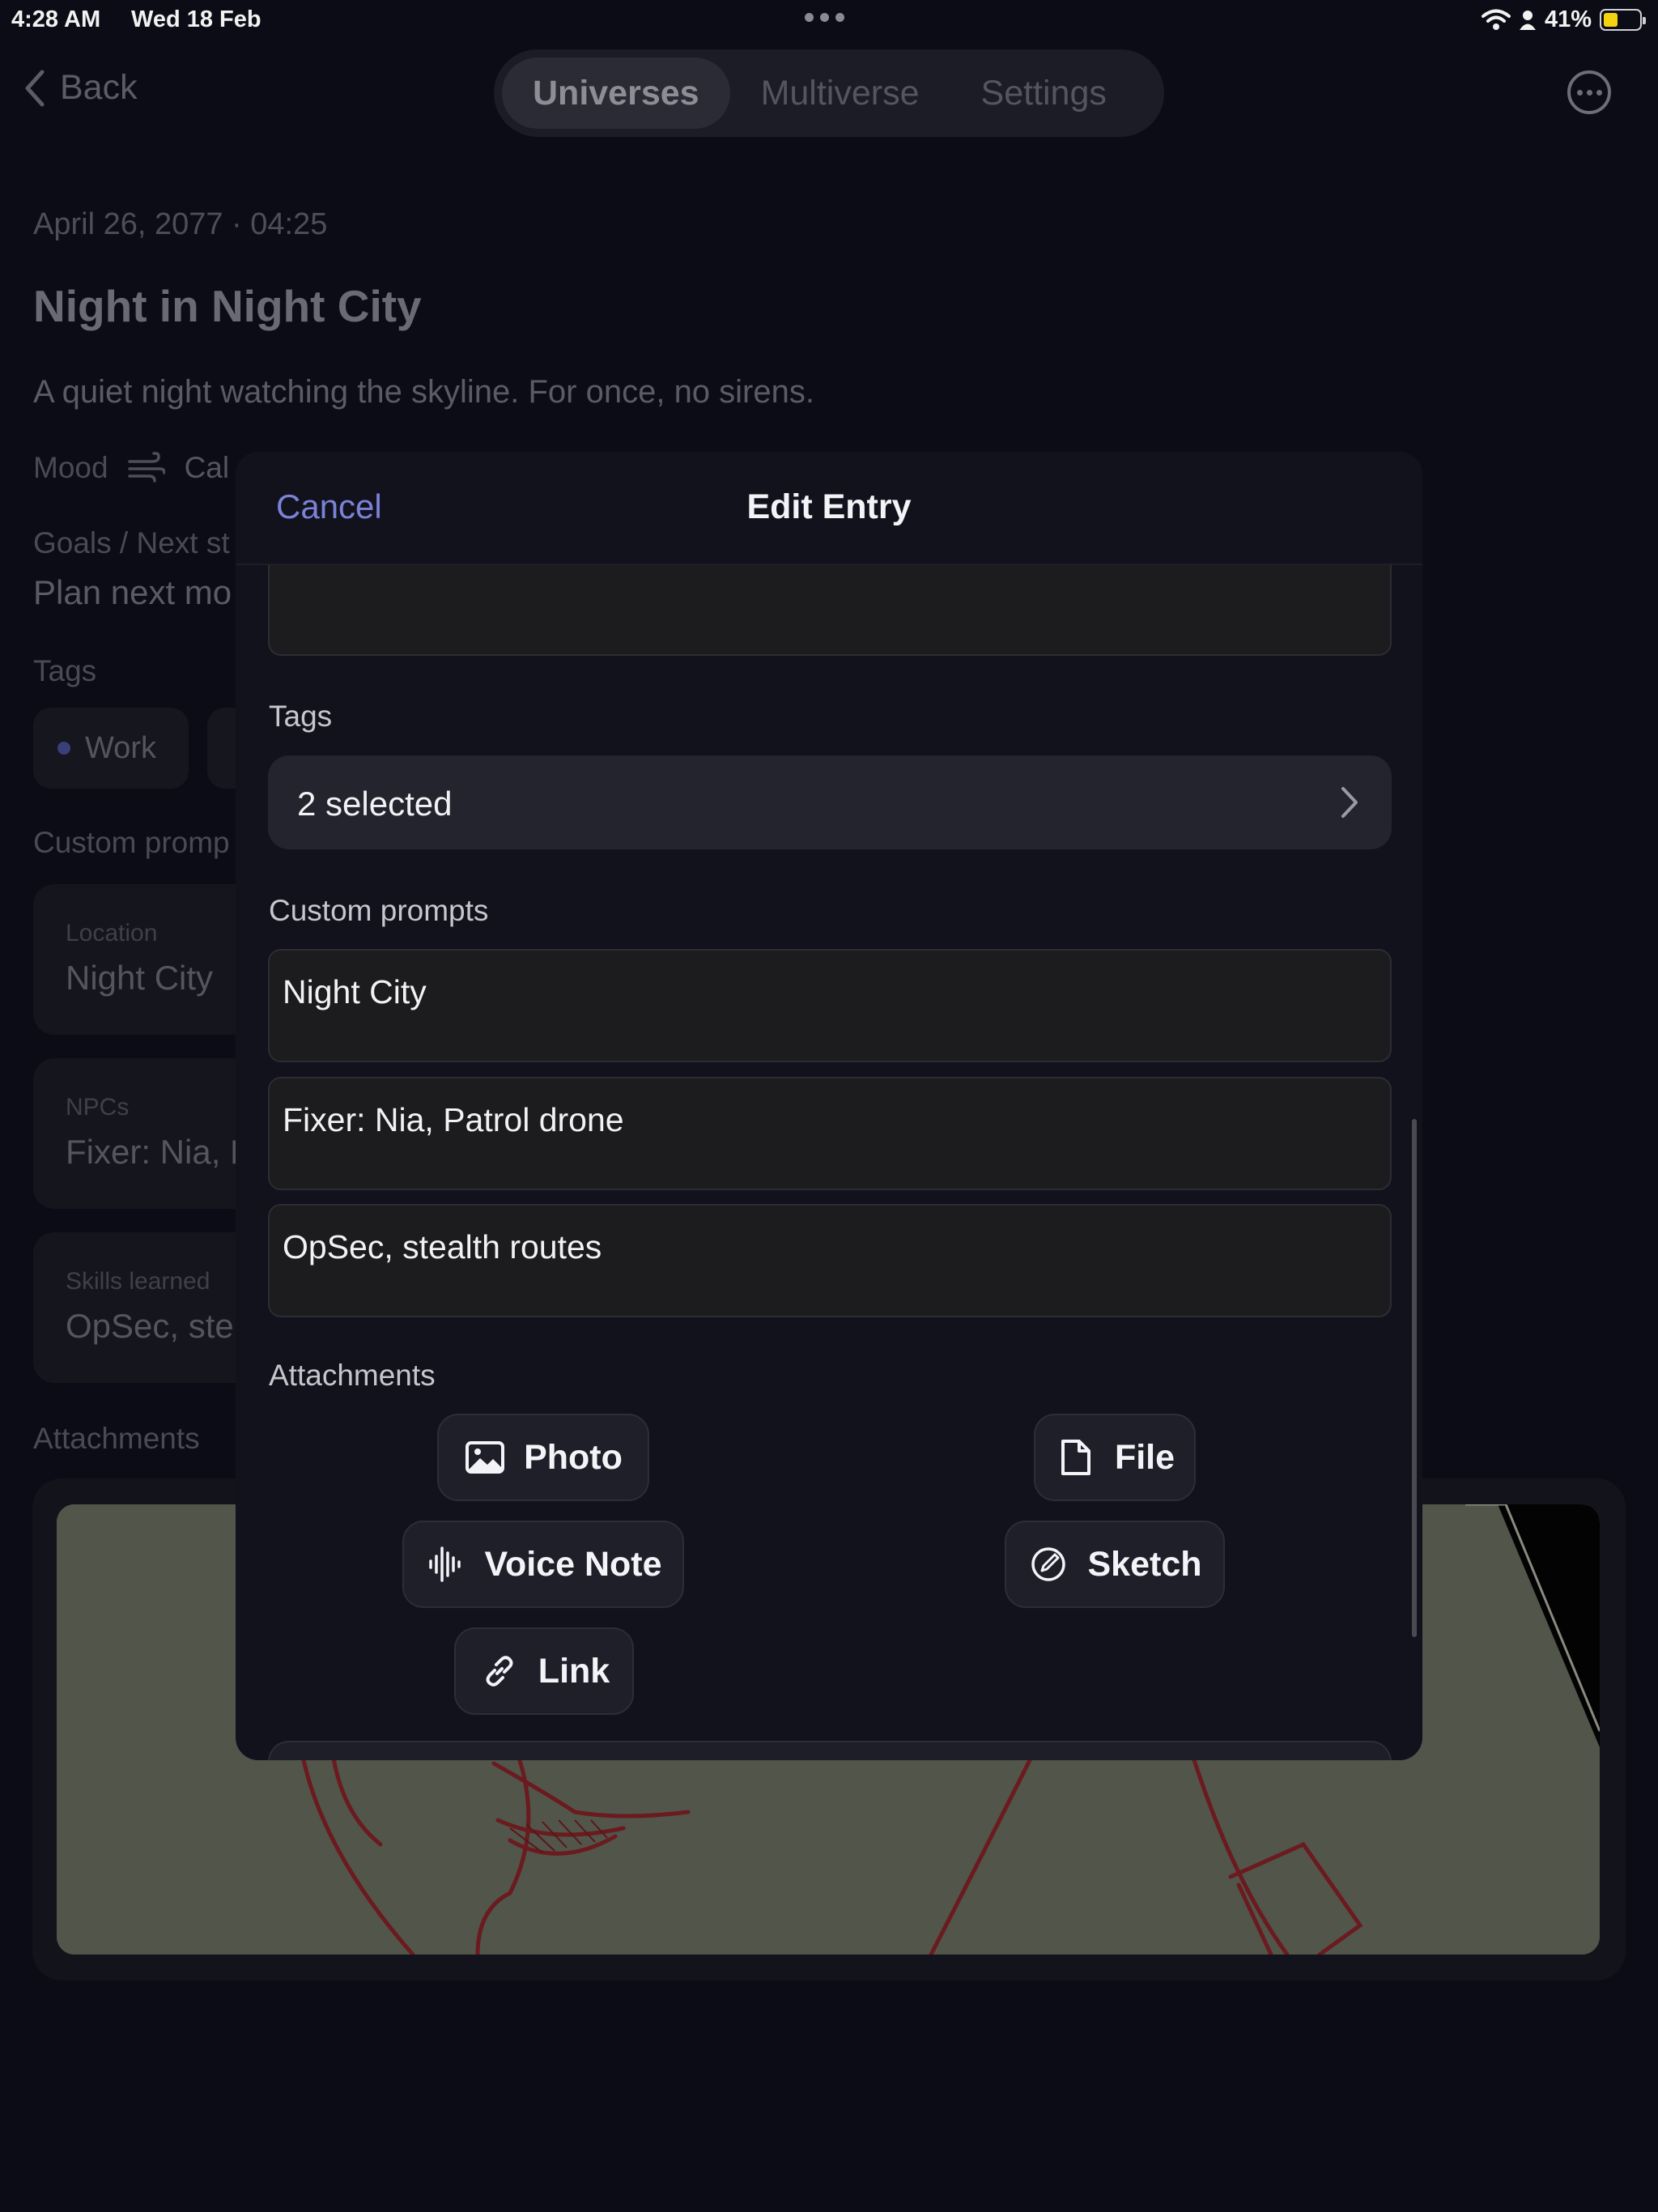  Describe the element at coordinates (830, 1261) in the screenshot. I see `prompt-skills-field: OpSec, stealth routes` at that location.